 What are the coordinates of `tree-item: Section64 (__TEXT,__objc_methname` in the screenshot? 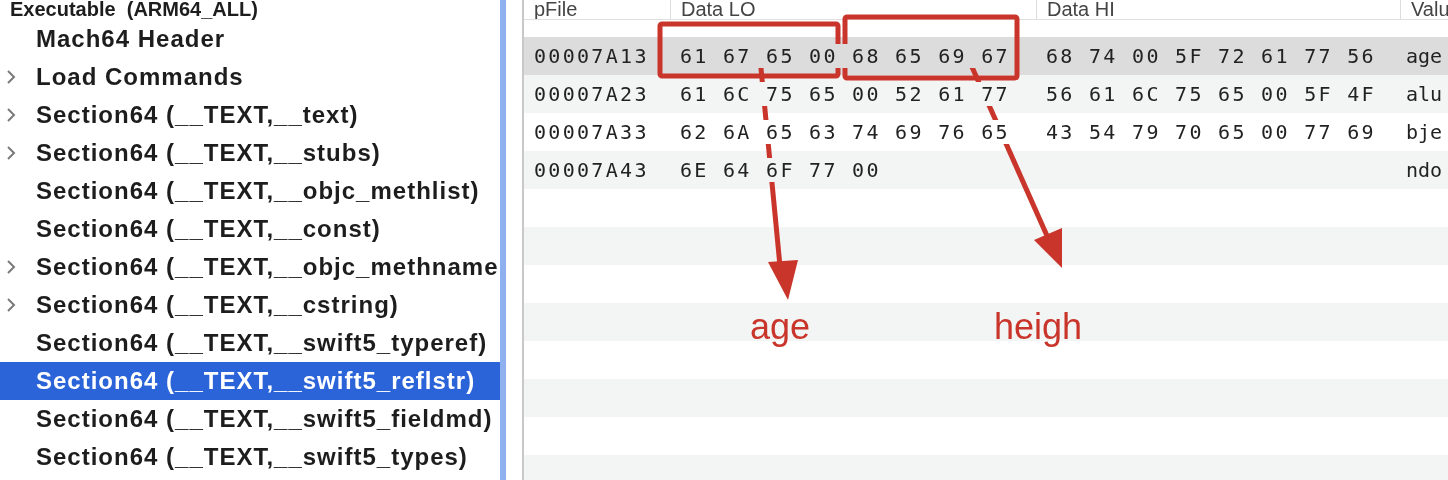 It's located at (250, 267).